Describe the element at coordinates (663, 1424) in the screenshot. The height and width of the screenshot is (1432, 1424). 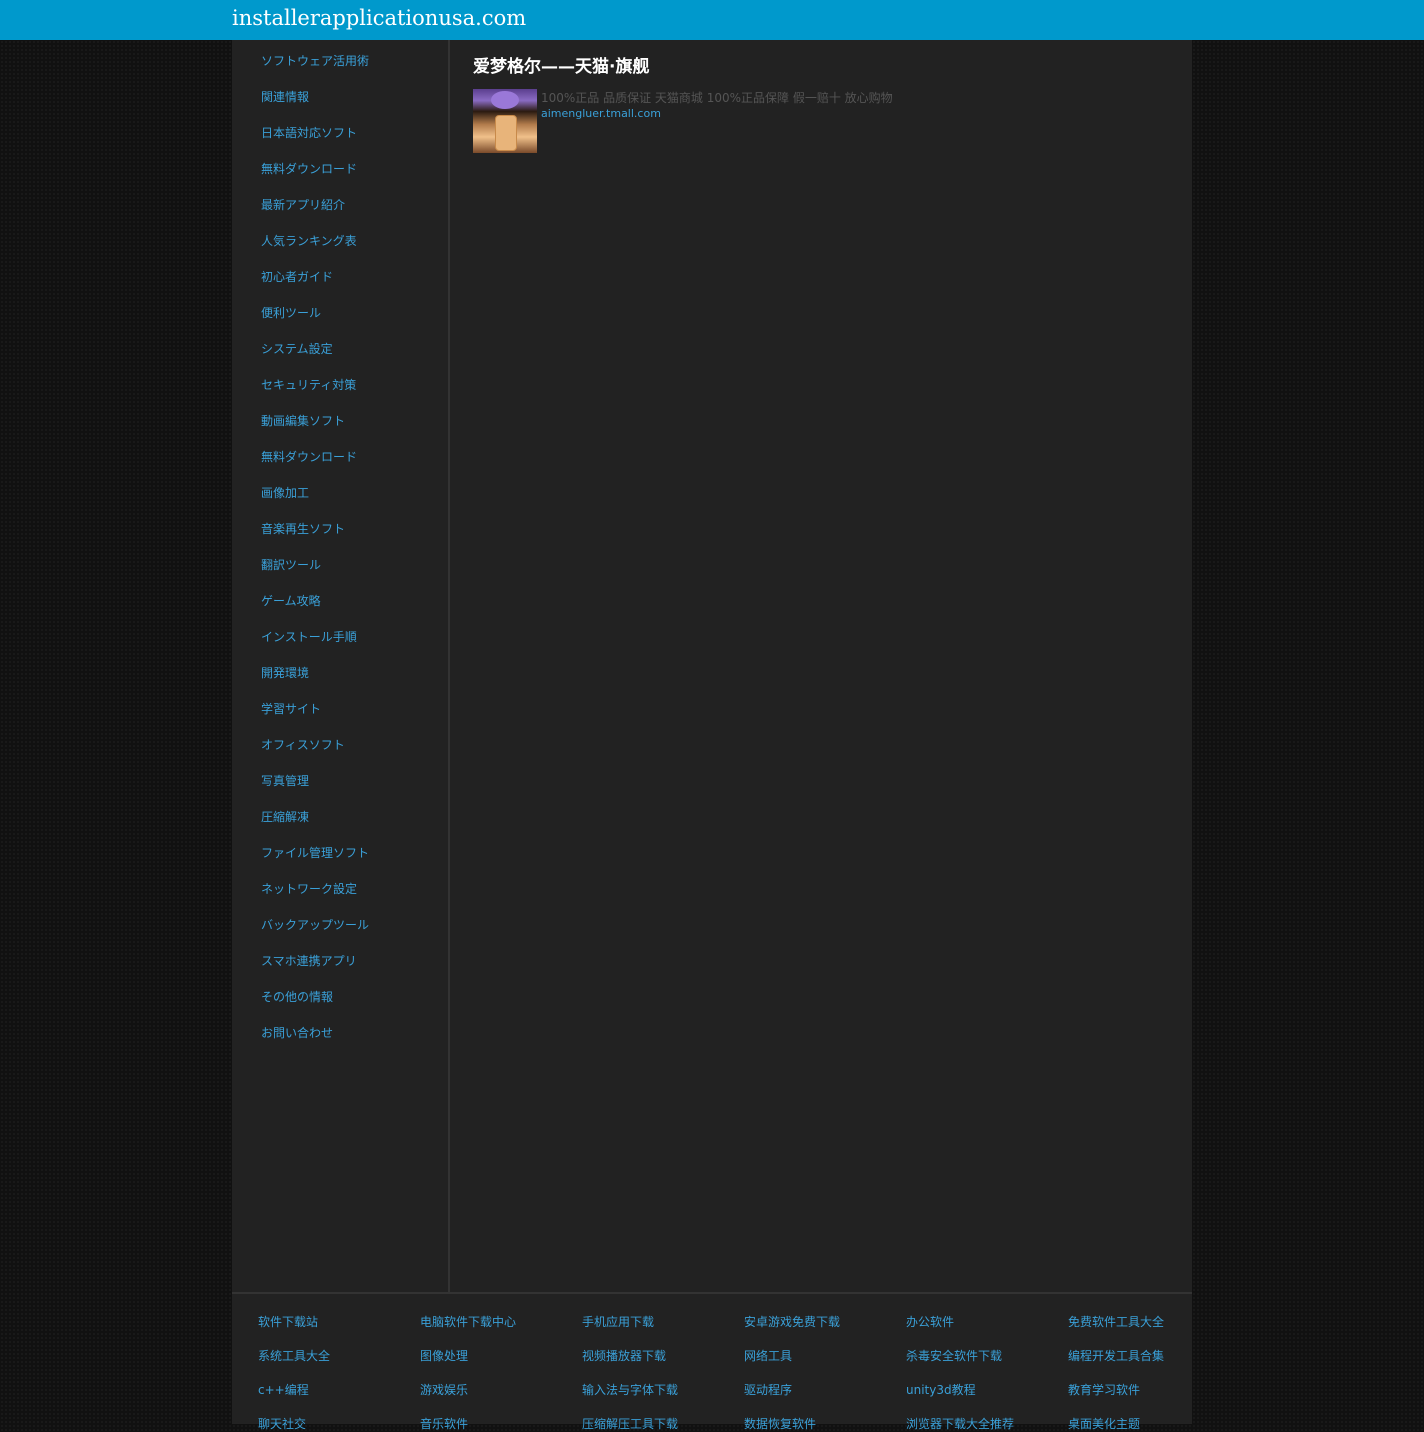
I see `footer-link: 压缩解压工具下载` at that location.